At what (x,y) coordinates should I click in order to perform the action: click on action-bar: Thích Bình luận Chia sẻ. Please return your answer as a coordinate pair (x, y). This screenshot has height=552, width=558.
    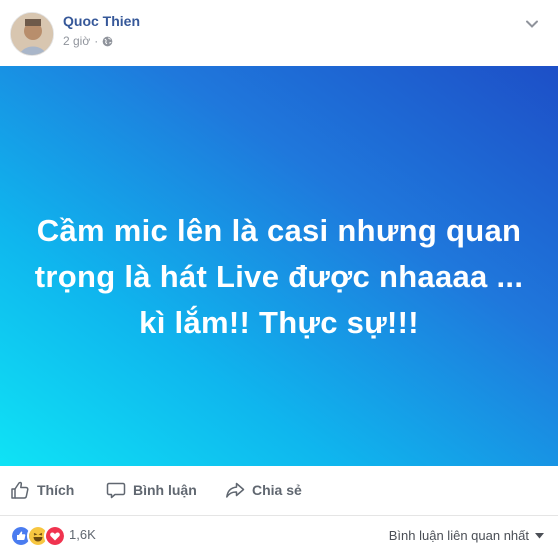
    Looking at the image, I should click on (279, 491).